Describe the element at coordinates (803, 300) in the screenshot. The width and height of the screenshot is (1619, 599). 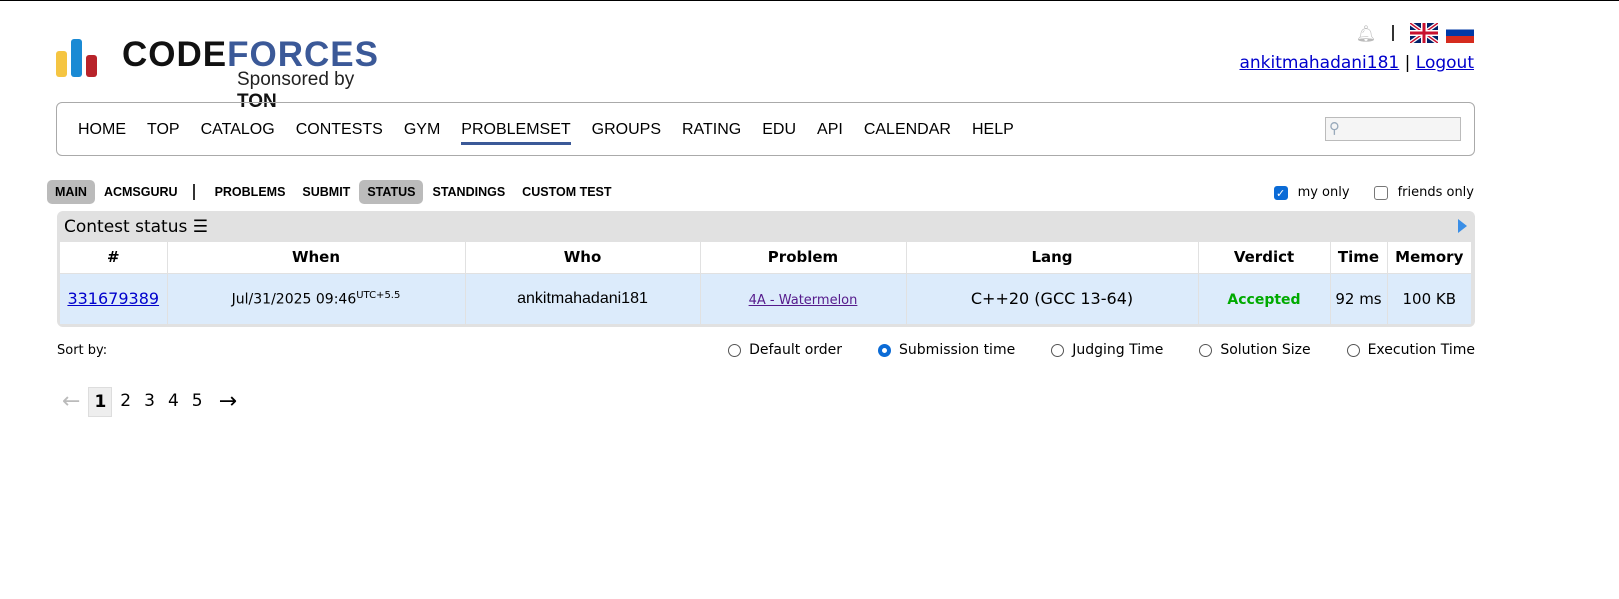
I see `problem-link: 4A - Watermelon` at that location.